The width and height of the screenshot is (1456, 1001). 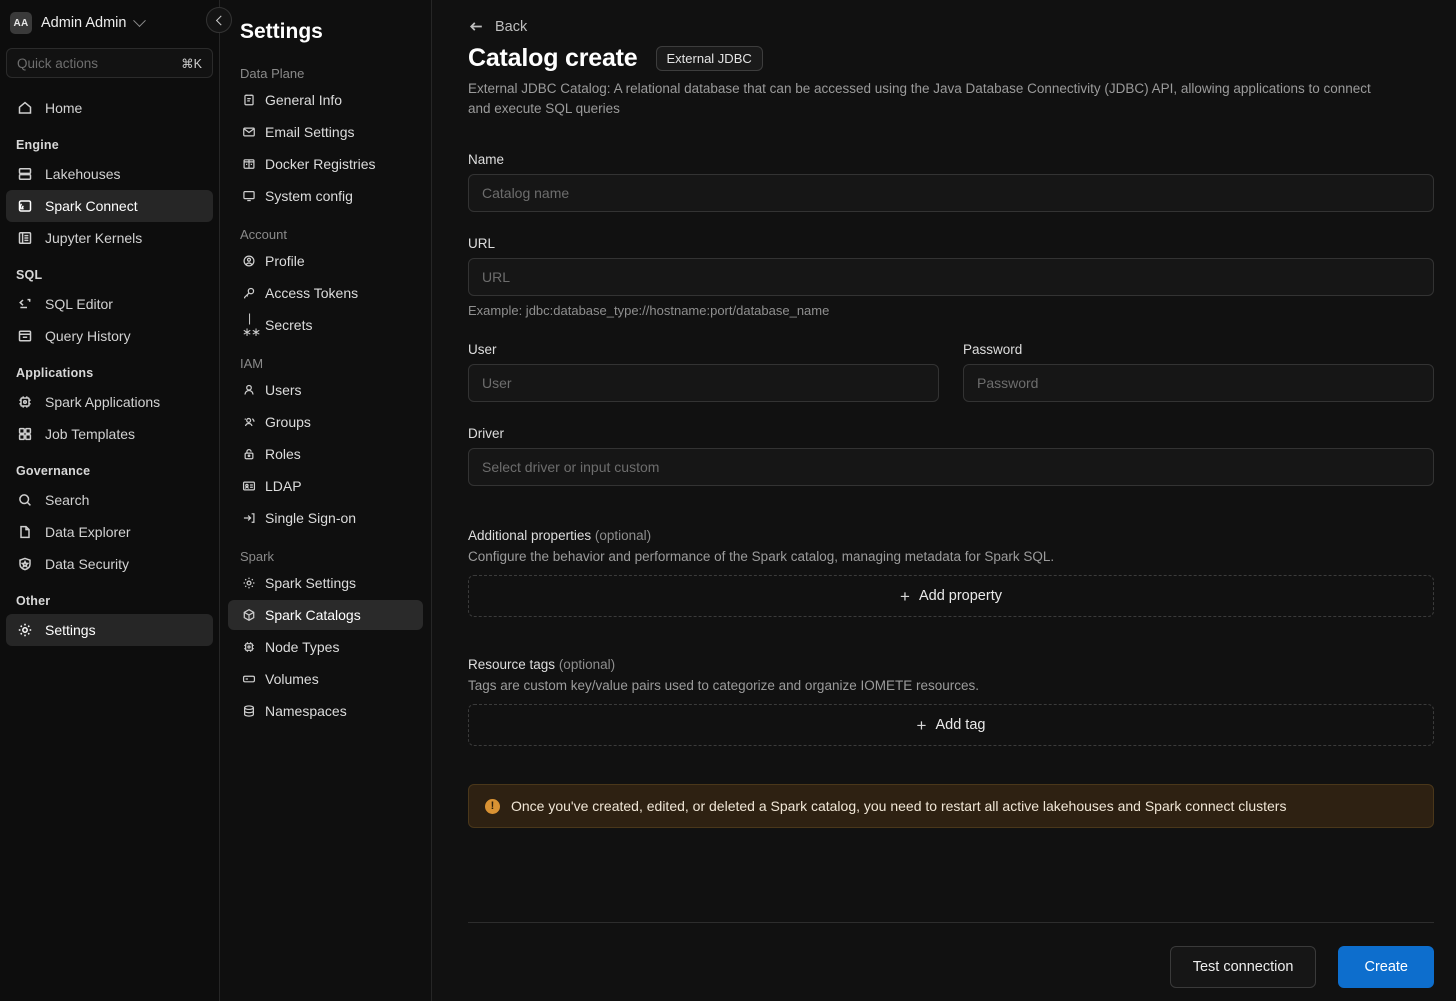 What do you see at coordinates (53, 471) in the screenshot?
I see `sidebar-group-governance: Governance` at bounding box center [53, 471].